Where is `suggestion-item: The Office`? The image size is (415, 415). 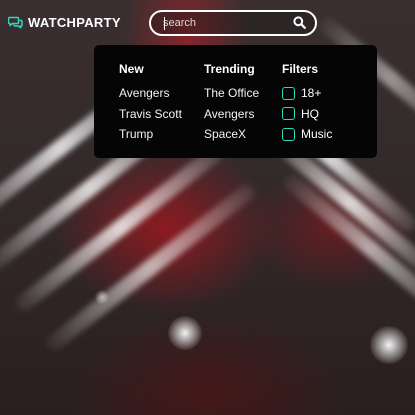
suggestion-item: The Office is located at coordinates (231, 93).